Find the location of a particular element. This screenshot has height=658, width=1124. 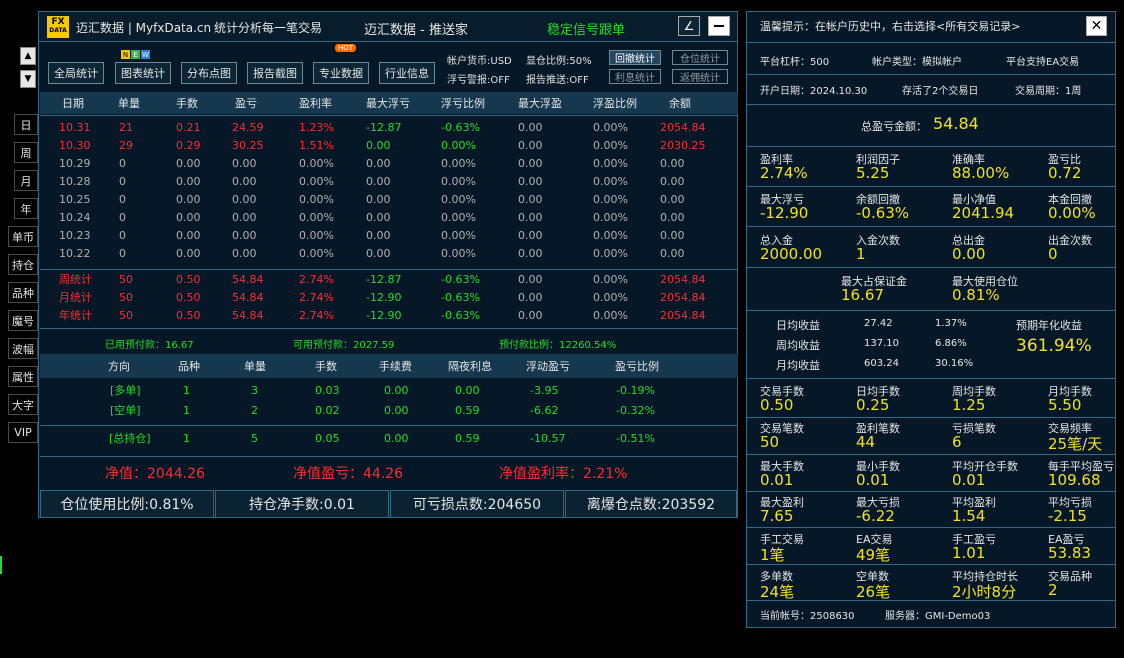

income-label: 日均收益 is located at coordinates (798, 325).